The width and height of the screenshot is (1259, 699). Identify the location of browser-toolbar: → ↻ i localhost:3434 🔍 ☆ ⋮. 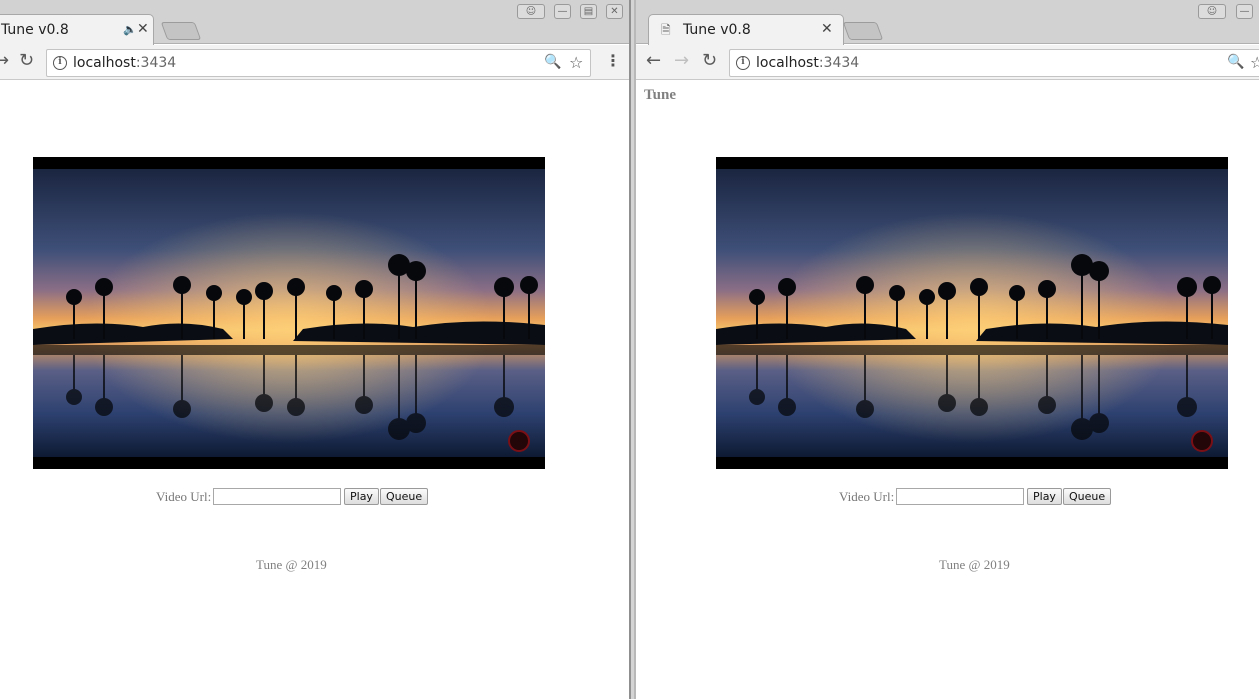
(314, 62).